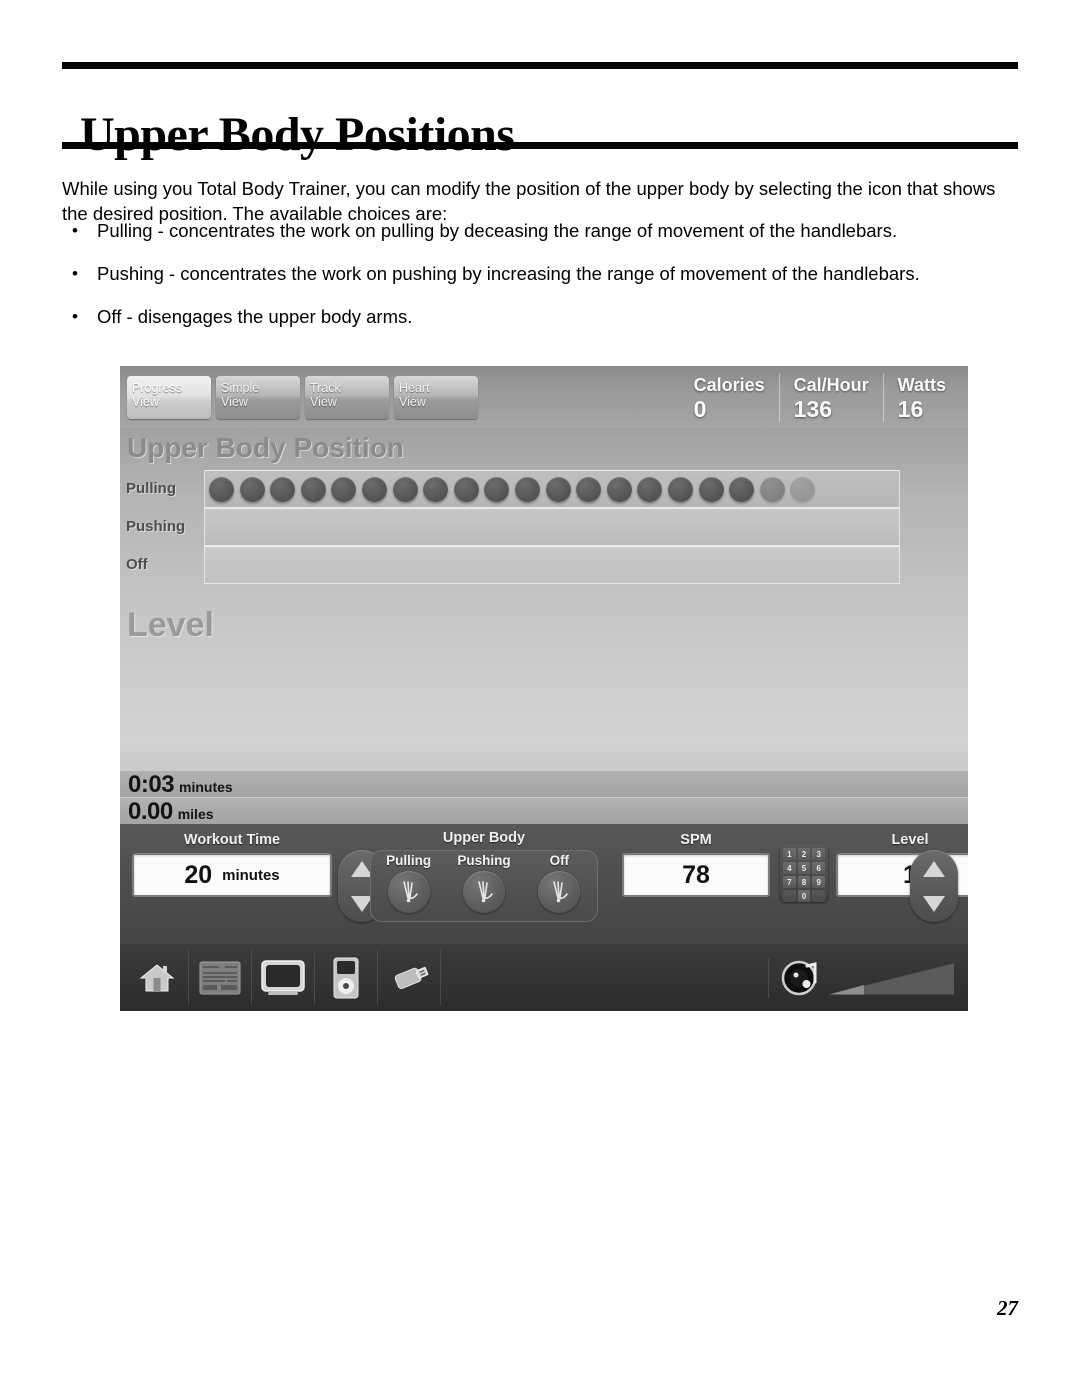 The width and height of the screenshot is (1080, 1397). Describe the element at coordinates (255, 316) in the screenshot. I see `list-item-text: Off - disengages the upper body arms.` at that location.